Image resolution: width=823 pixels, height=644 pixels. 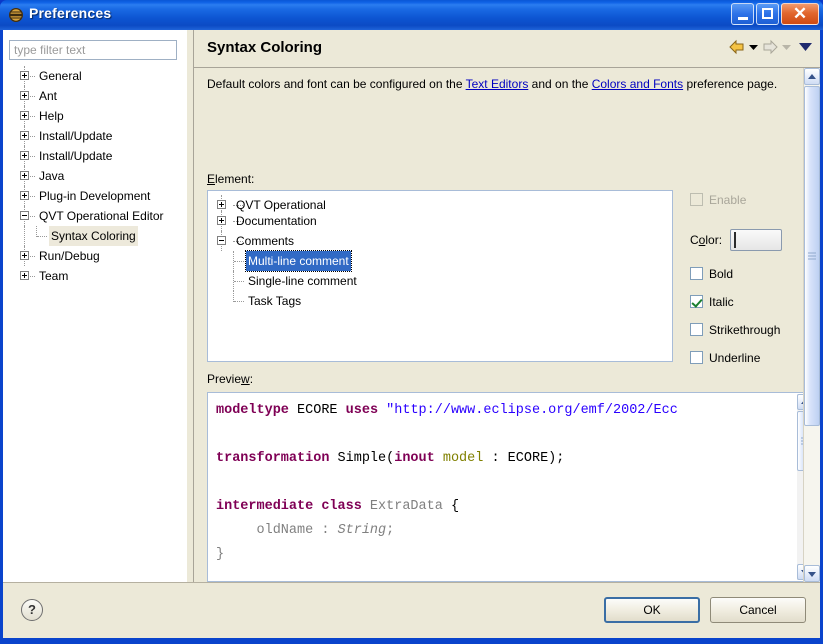 I want to click on help-button: ?, so click(x=32, y=610).